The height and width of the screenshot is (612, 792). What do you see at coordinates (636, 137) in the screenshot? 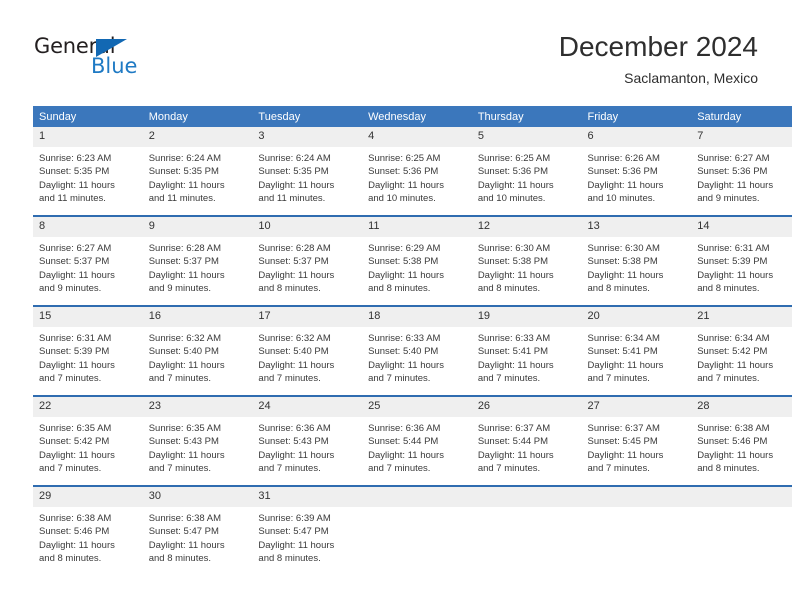
I see `day-number: 6` at bounding box center [636, 137].